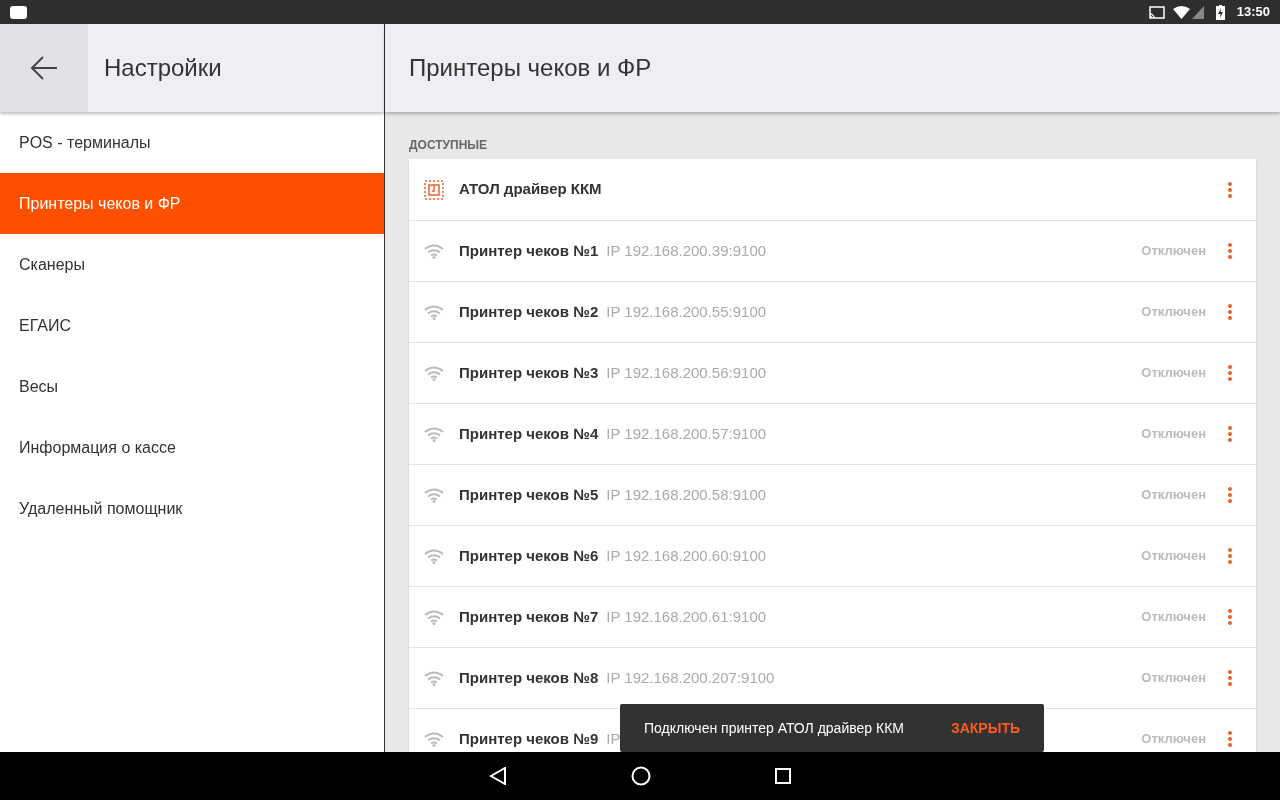 The height and width of the screenshot is (800, 1280). I want to click on signal-icon, so click(1197, 12).